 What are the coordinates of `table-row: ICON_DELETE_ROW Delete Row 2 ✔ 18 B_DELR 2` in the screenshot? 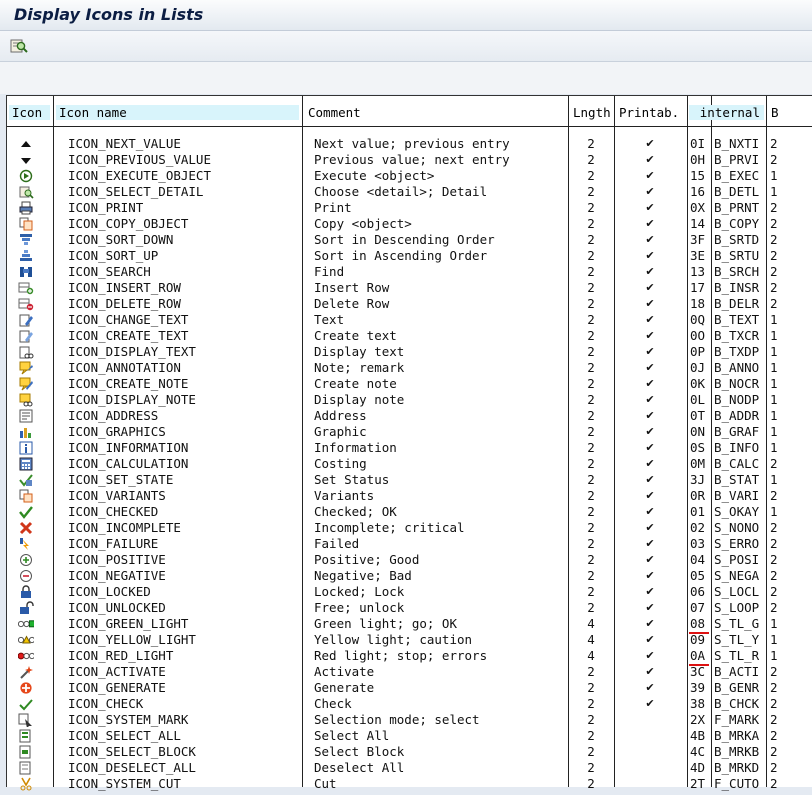 It's located at (409, 304).